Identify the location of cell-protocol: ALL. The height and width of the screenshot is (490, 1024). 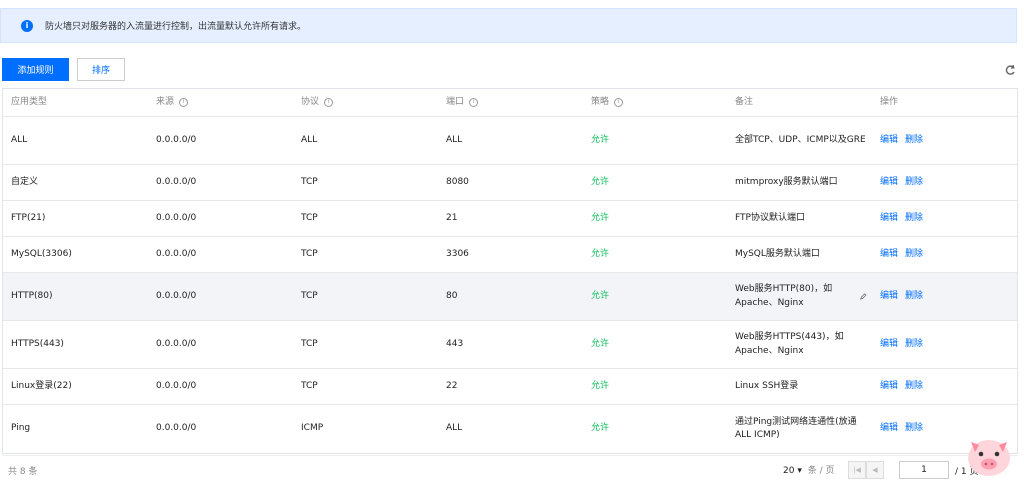
(309, 139).